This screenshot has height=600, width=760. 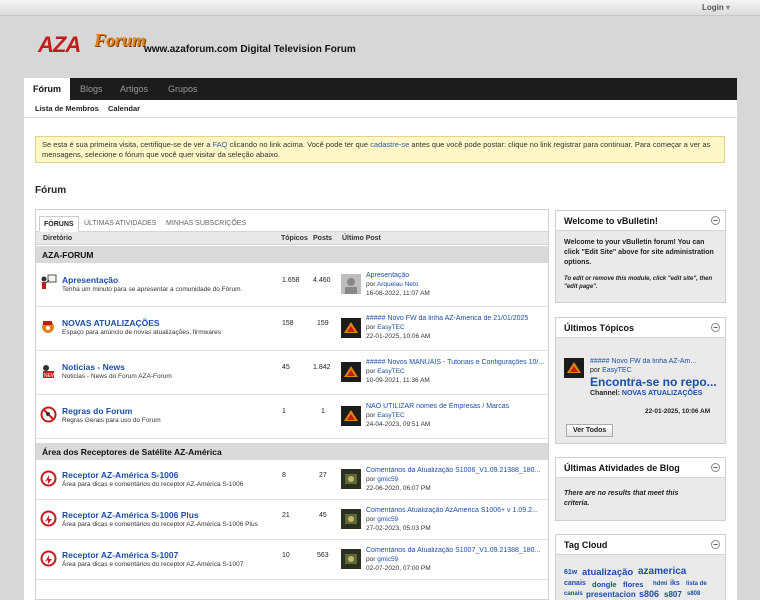 I want to click on forum-title: Noticias - News, so click(x=93, y=367).